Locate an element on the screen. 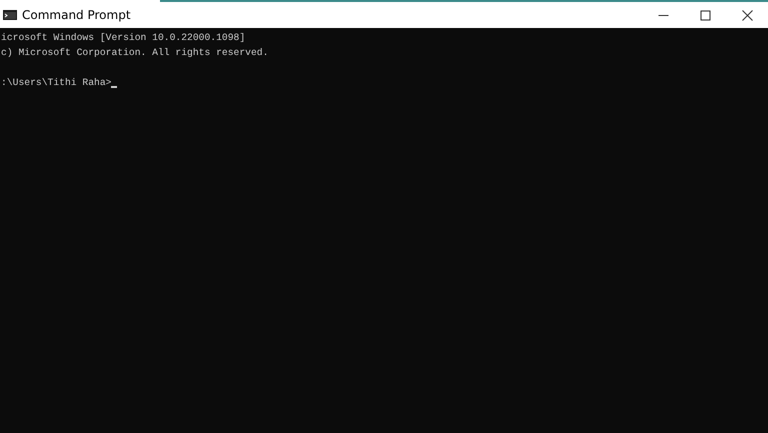 The image size is (768, 433). window-title: Command Prompt is located at coordinates (77, 15).